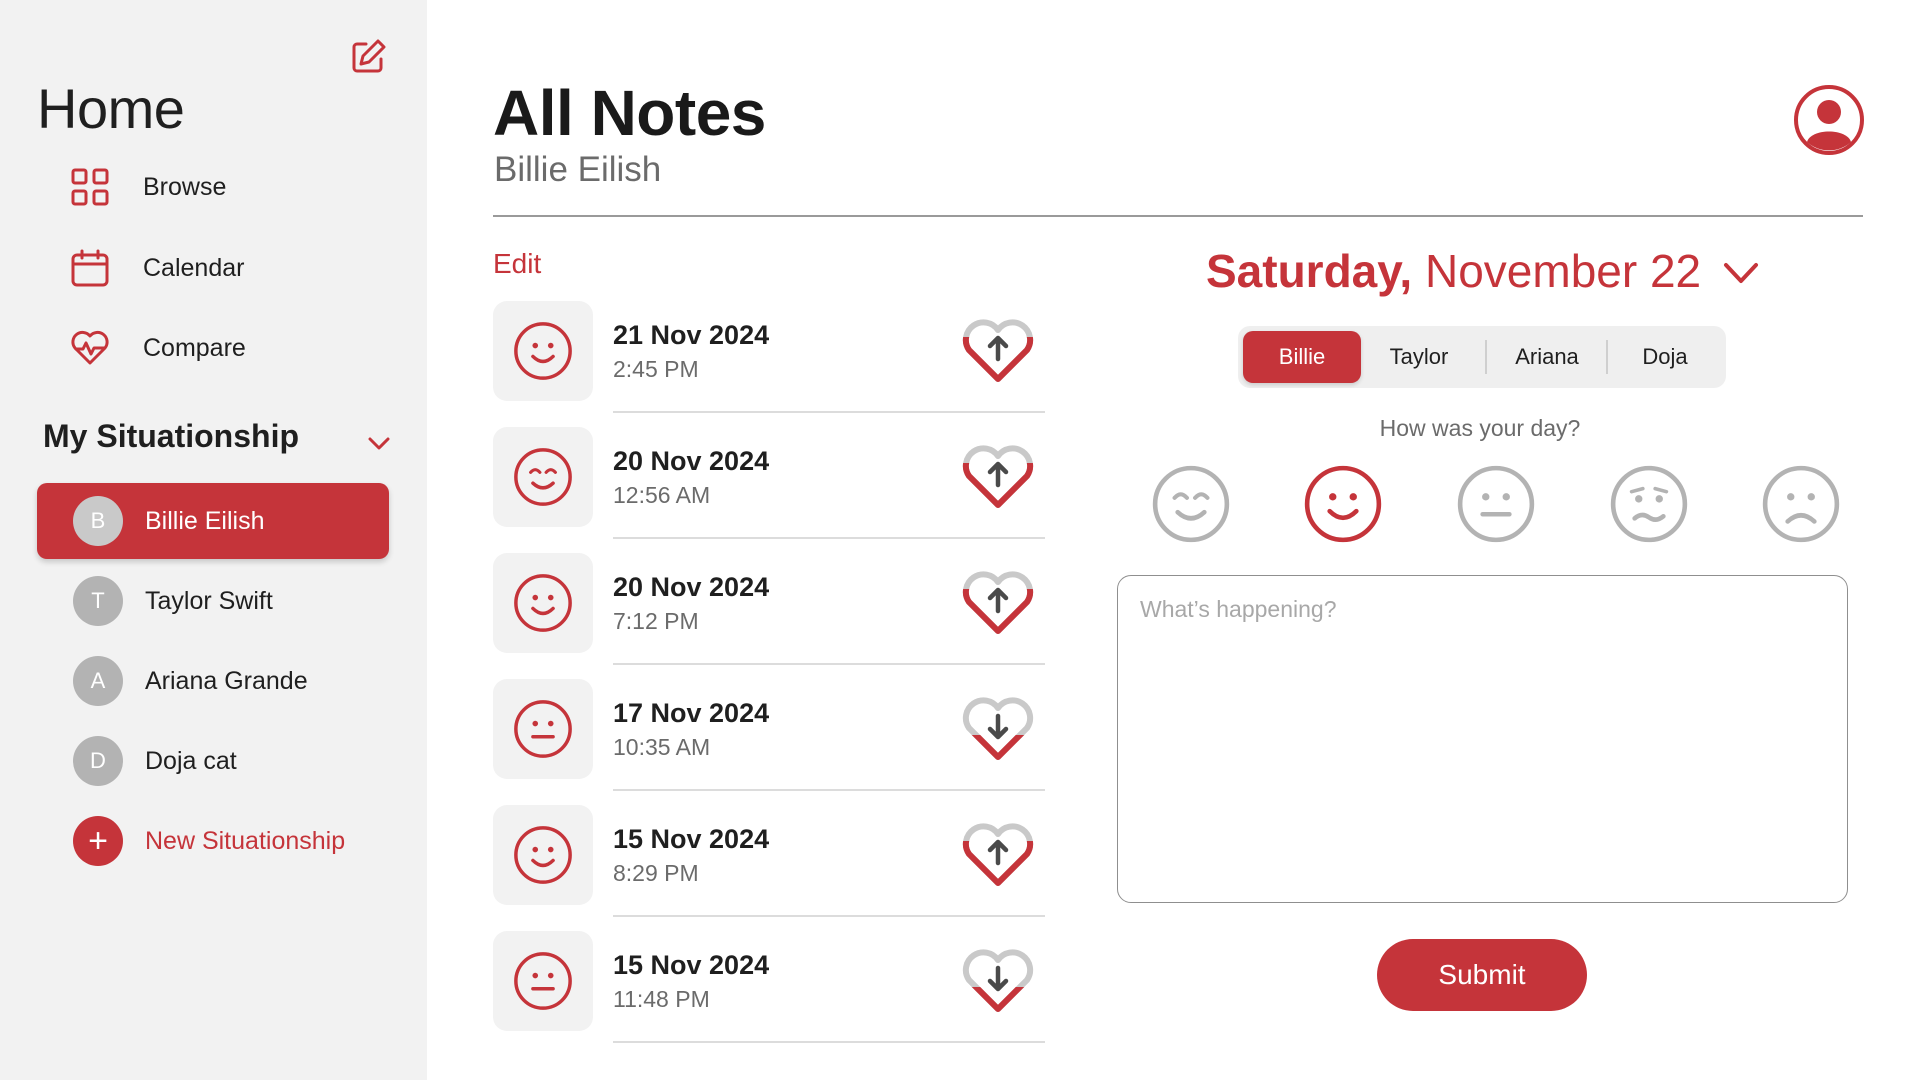  Describe the element at coordinates (1191, 504) in the screenshot. I see `mood-option-content-icon` at that location.